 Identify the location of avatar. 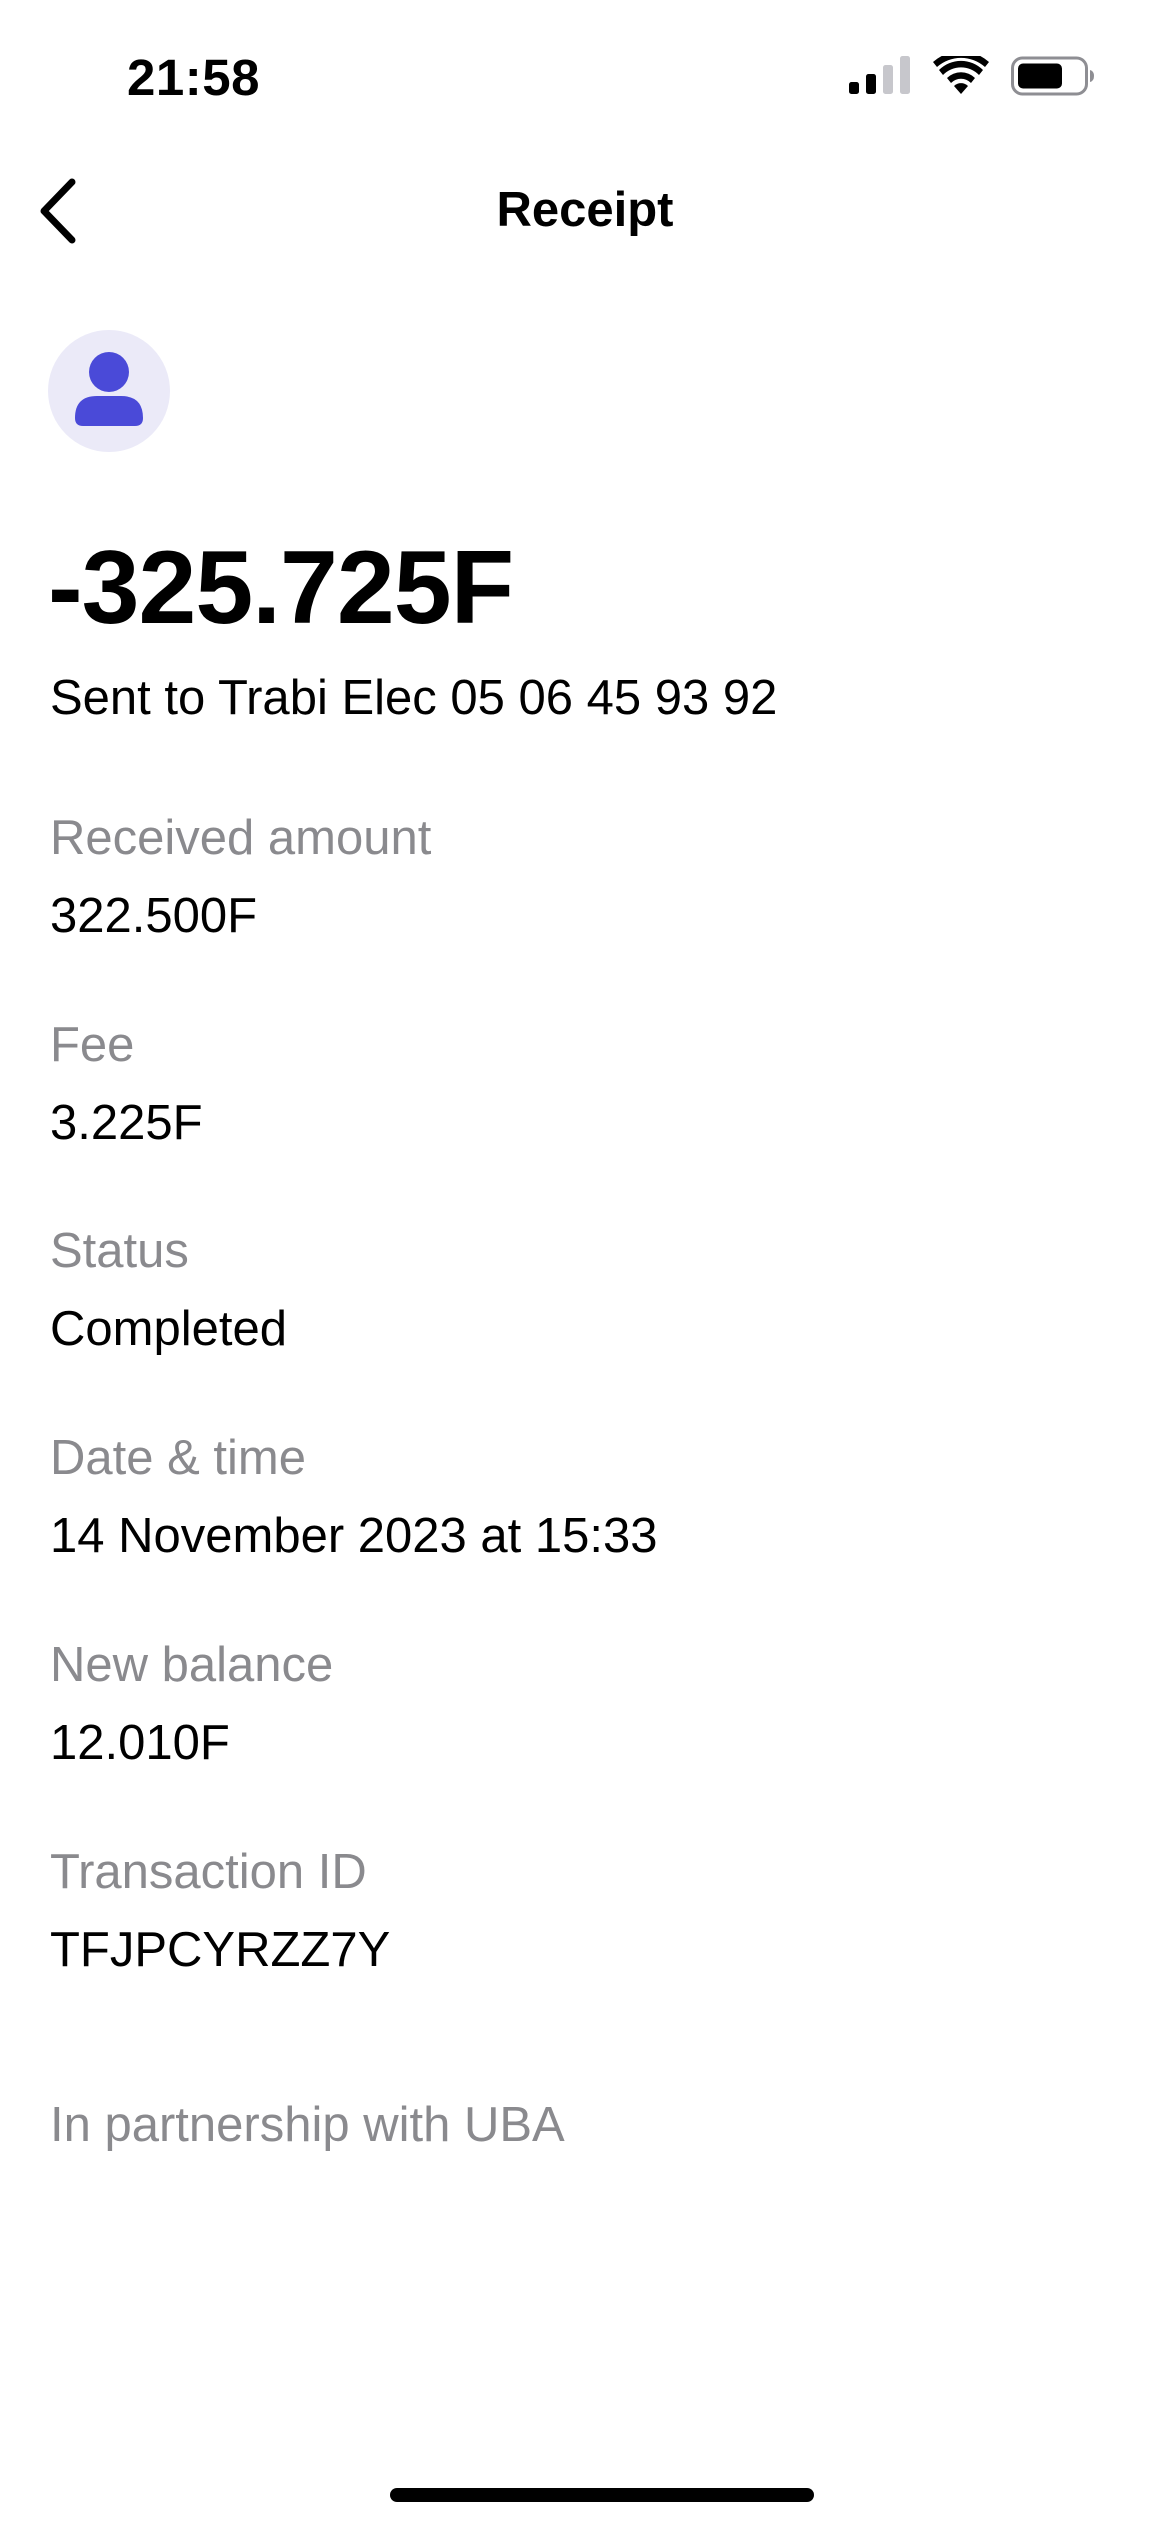
(109, 391).